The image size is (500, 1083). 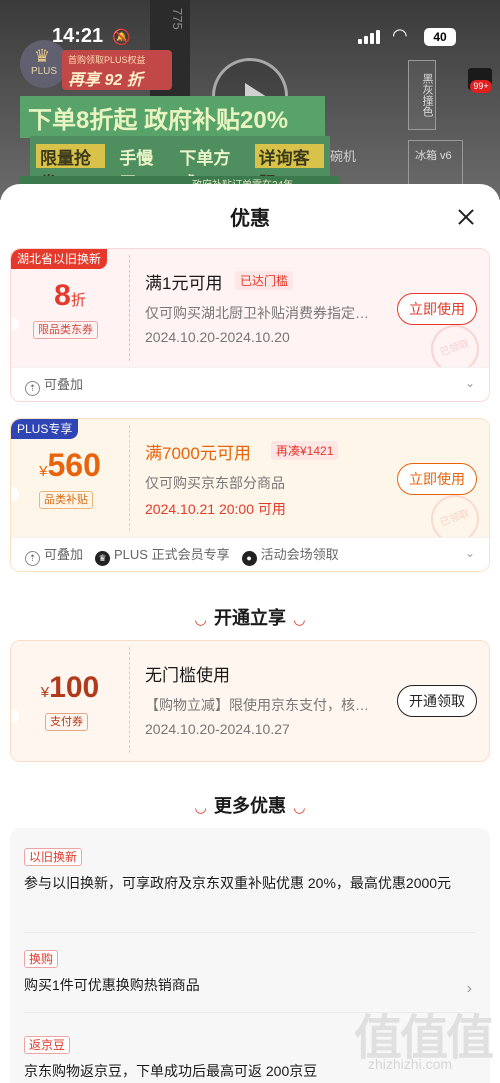 I want to click on coupon-feature-label: 活动会场领取, so click(x=299, y=554).